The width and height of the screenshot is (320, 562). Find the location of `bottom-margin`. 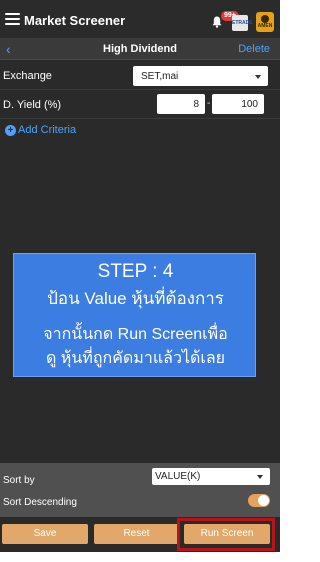

bottom-margin is located at coordinates (140, 557).